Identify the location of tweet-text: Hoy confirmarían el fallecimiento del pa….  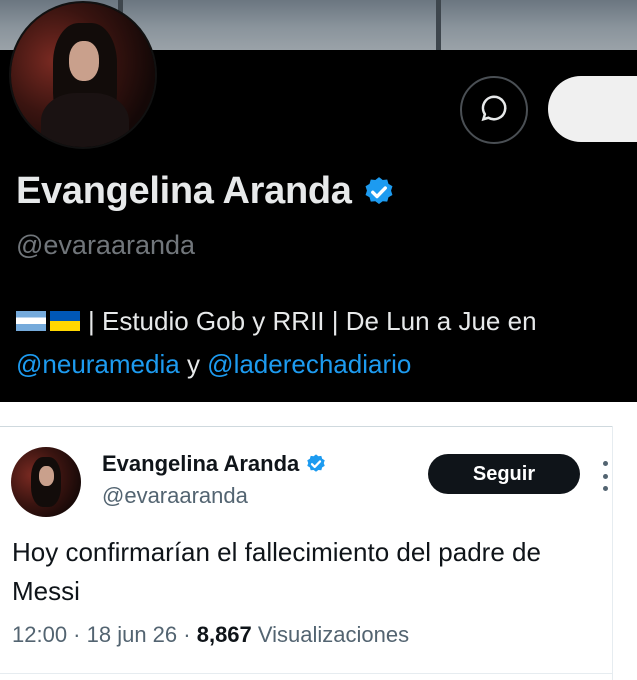
(276, 571).